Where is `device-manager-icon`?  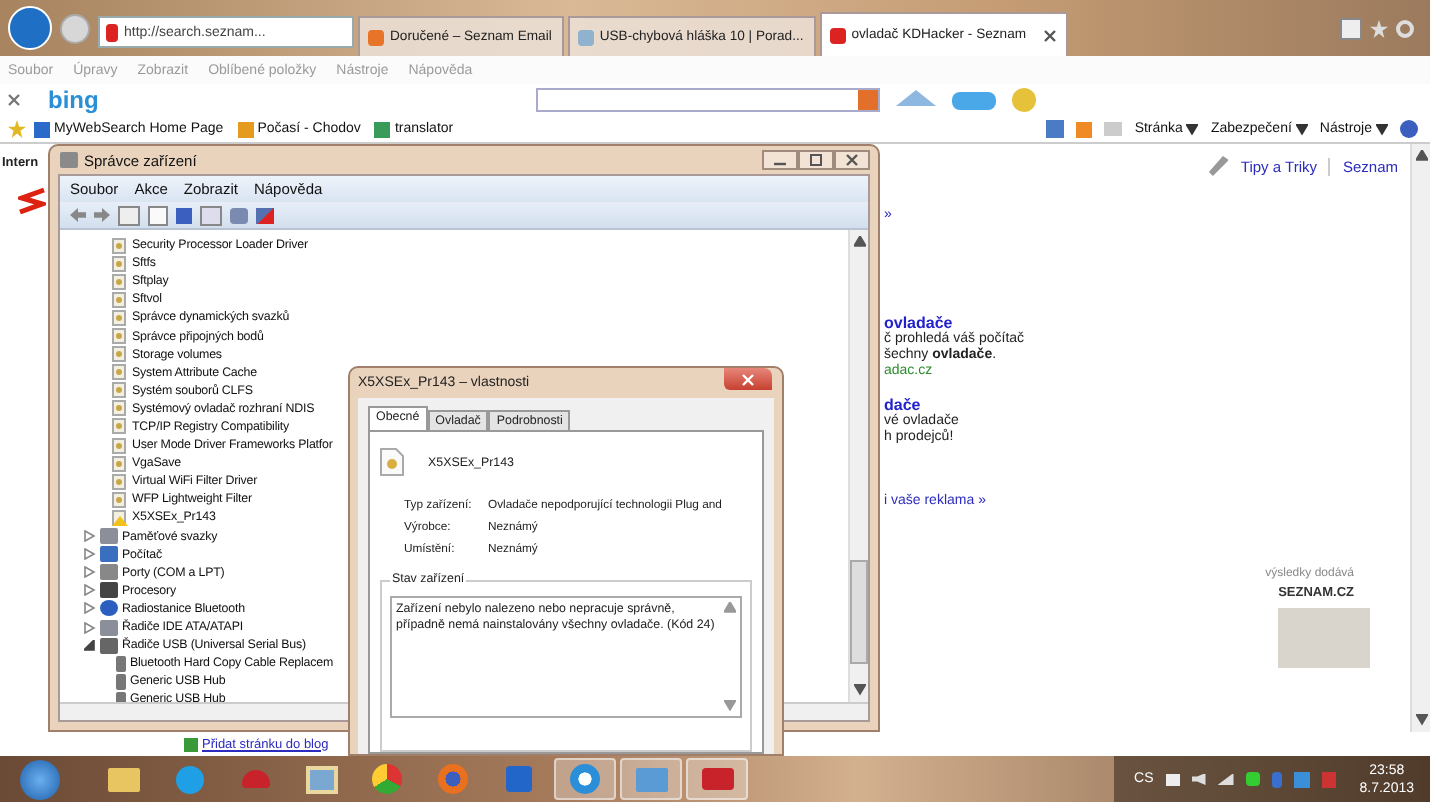 device-manager-icon is located at coordinates (69, 160).